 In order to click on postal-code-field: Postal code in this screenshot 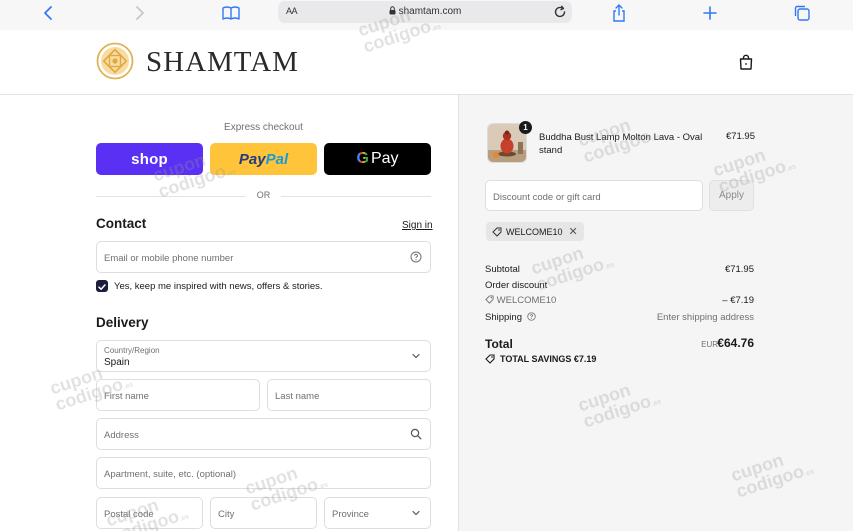, I will do `click(149, 513)`.